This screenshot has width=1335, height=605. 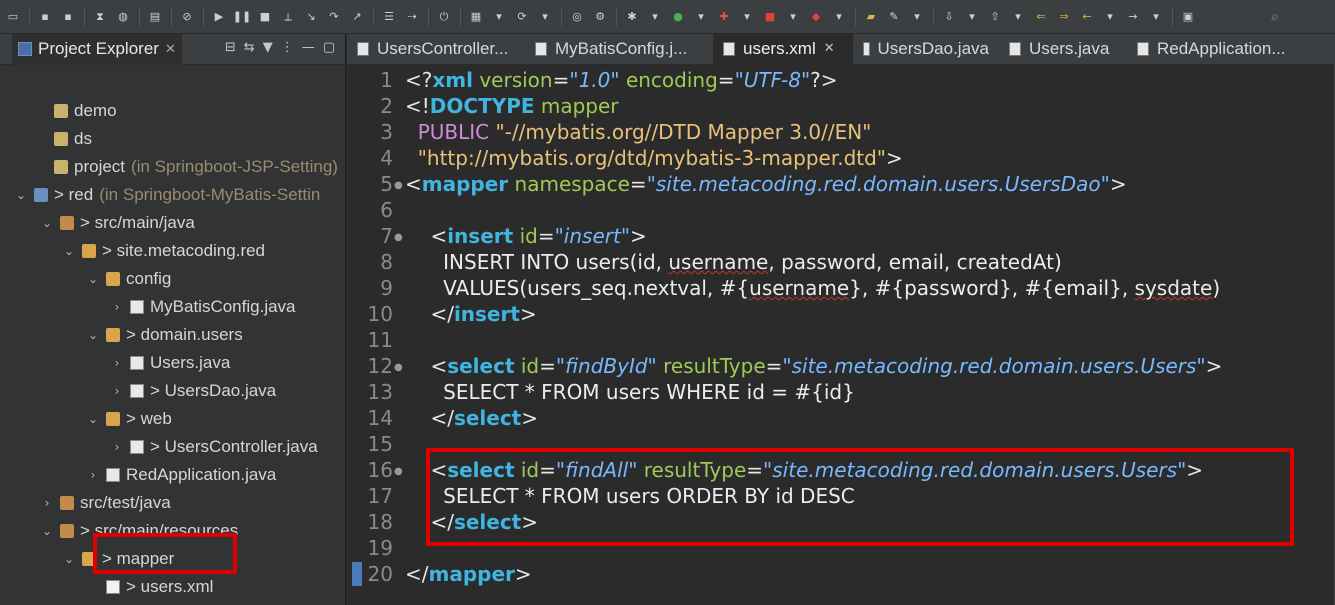 I want to click on outline-icon: ☰, so click(x=389, y=17).